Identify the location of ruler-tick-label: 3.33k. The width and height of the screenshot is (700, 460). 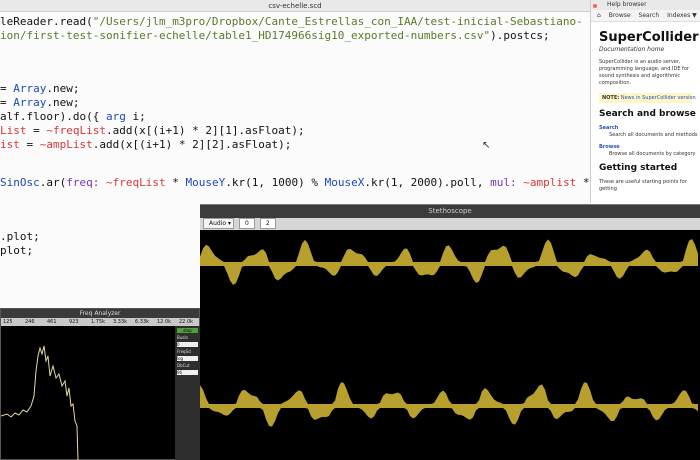
(120, 322).